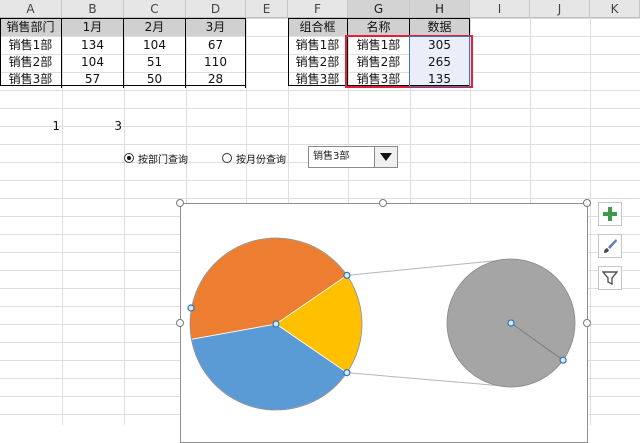 Image resolution: width=640 pixels, height=443 pixels. I want to click on sales-data-cell: 销售1部, so click(31, 45).